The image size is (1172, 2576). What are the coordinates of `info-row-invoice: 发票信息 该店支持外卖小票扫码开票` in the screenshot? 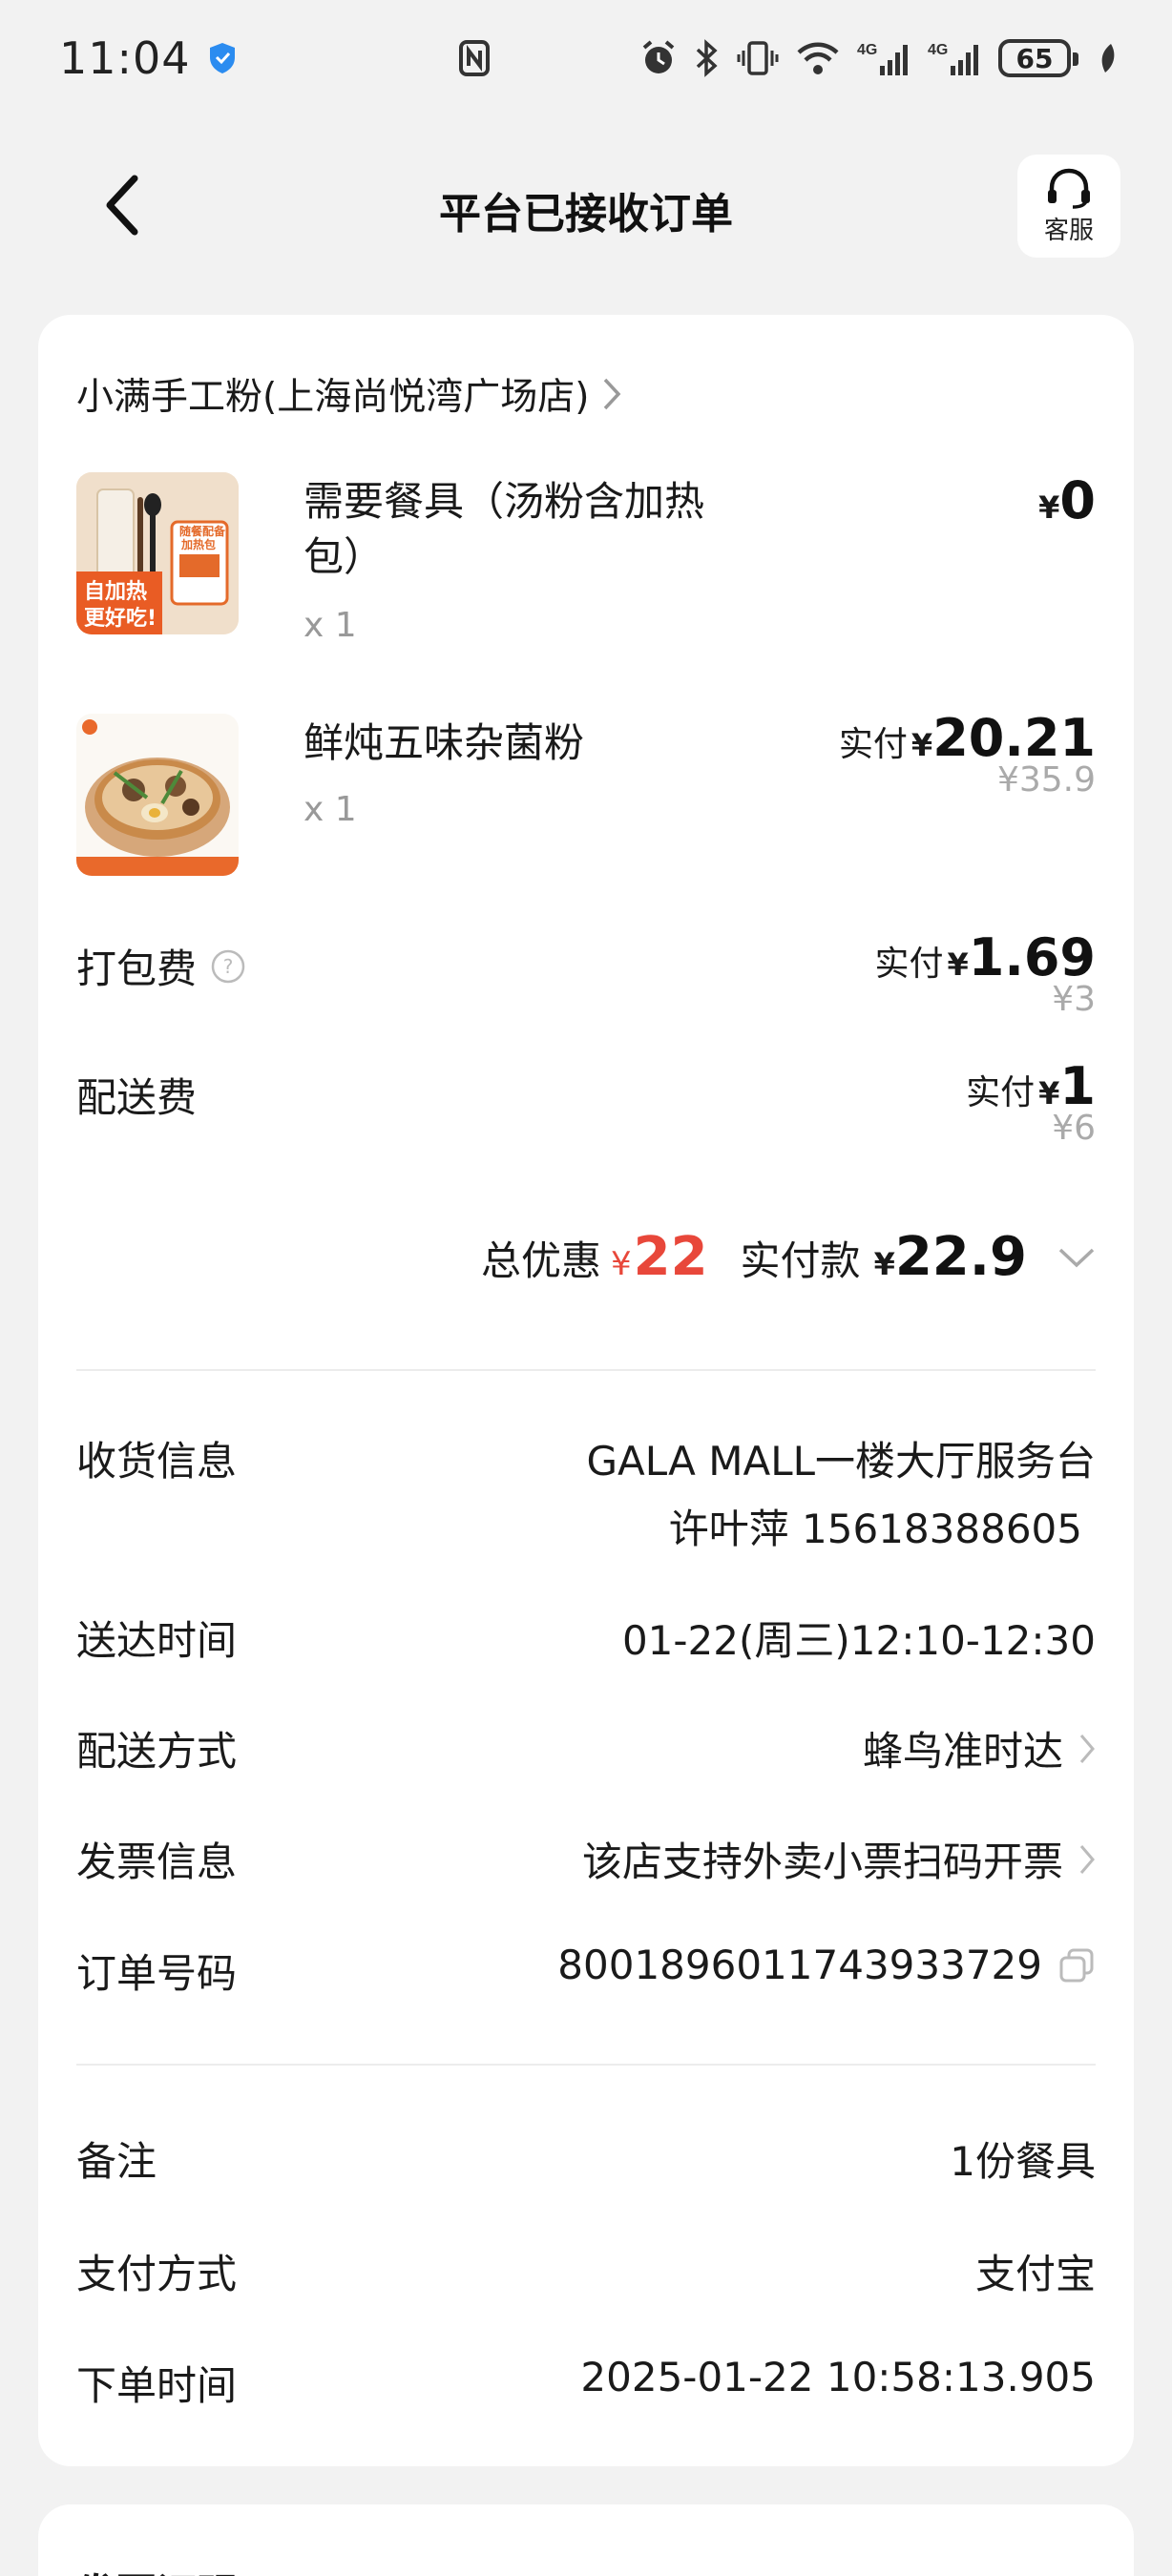 It's located at (586, 1858).